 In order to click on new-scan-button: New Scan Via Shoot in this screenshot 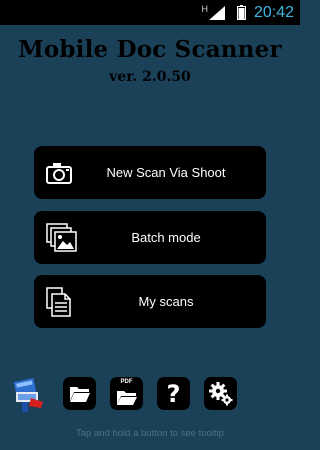, I will do `click(150, 172)`.